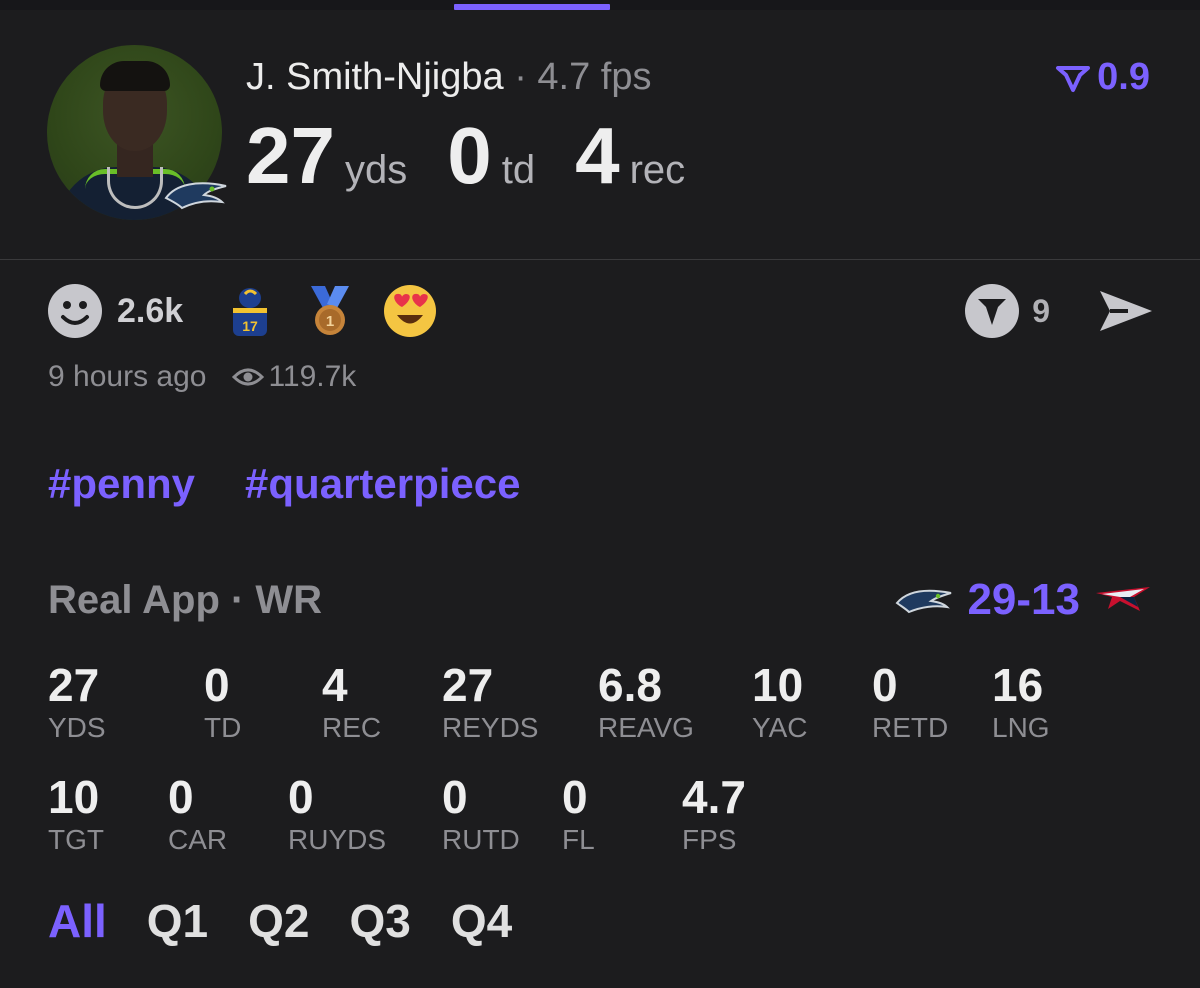 The height and width of the screenshot is (988, 1200). Describe the element at coordinates (1041, 310) in the screenshot. I see `comment-count: 9` at that location.